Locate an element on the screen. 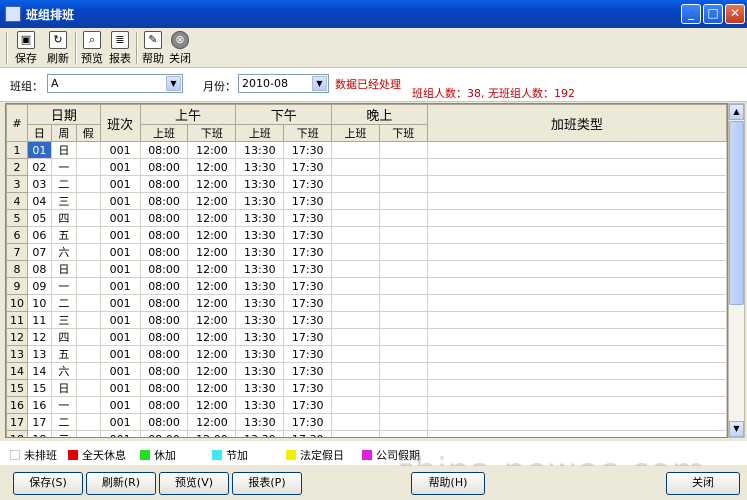 The image size is (747, 500). day-cell: 05 is located at coordinates (39, 218).